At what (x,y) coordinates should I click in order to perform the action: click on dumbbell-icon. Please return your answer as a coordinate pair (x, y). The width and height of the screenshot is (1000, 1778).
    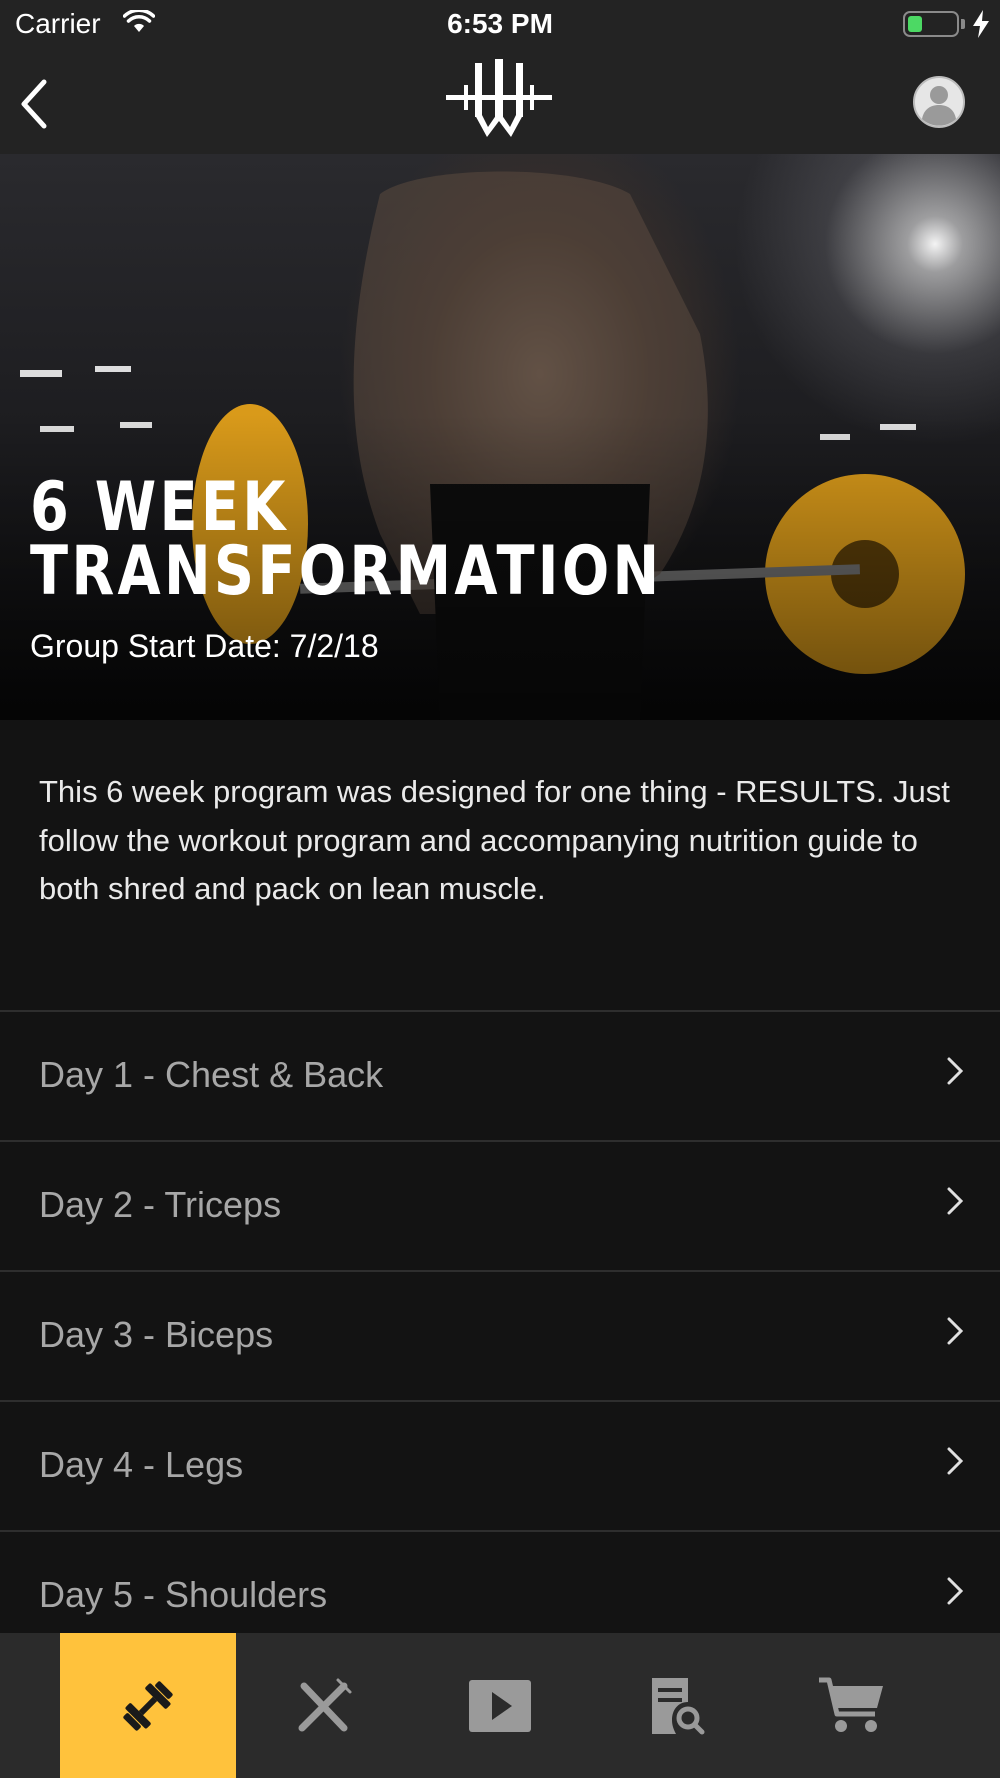
    Looking at the image, I should click on (148, 1705).